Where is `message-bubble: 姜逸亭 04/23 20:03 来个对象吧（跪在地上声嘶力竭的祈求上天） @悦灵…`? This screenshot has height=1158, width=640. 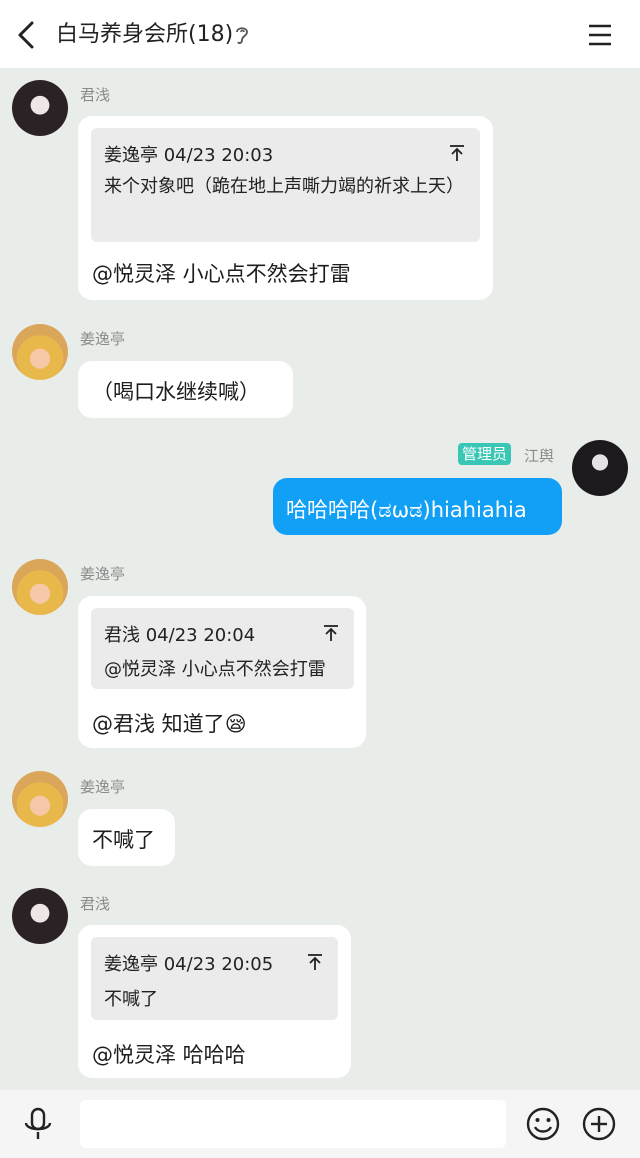
message-bubble: 姜逸亭 04/23 20:03 来个对象吧（跪在地上声嘶力竭的祈求上天） @悦灵… is located at coordinates (285, 208).